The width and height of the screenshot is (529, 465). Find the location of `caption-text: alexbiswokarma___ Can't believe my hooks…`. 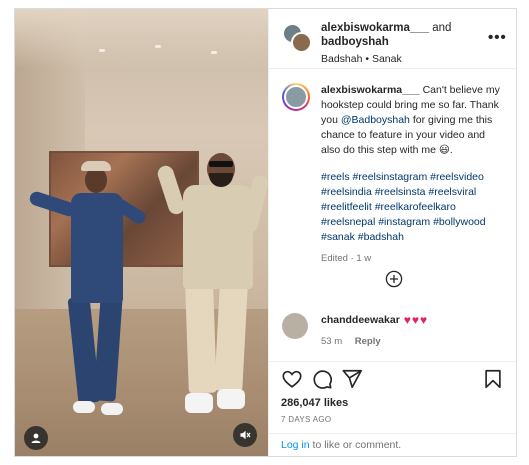

caption-text: alexbiswokarma___ Can't believe my hooks… is located at coordinates (413, 174).